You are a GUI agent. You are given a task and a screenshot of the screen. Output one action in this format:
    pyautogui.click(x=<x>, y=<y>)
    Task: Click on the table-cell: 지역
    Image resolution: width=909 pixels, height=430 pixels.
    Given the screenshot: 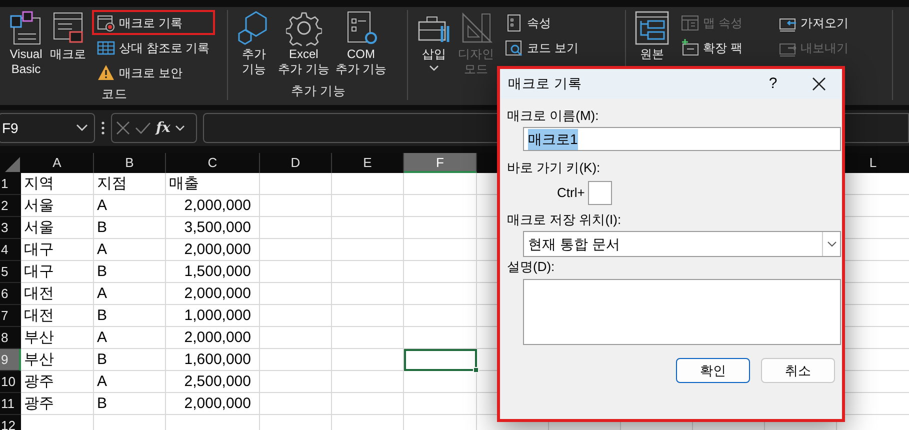 What is the action you would take?
    pyautogui.click(x=57, y=184)
    